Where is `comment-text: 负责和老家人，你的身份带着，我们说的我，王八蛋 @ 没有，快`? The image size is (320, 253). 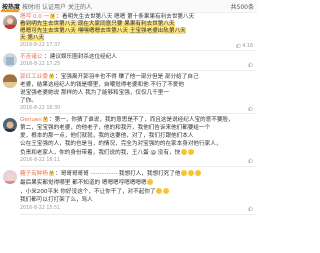
comment-text: 负责和老家人，你的身份带着，我们说的我，王八蛋 @ 没有，快 is located at coordinates (100, 153).